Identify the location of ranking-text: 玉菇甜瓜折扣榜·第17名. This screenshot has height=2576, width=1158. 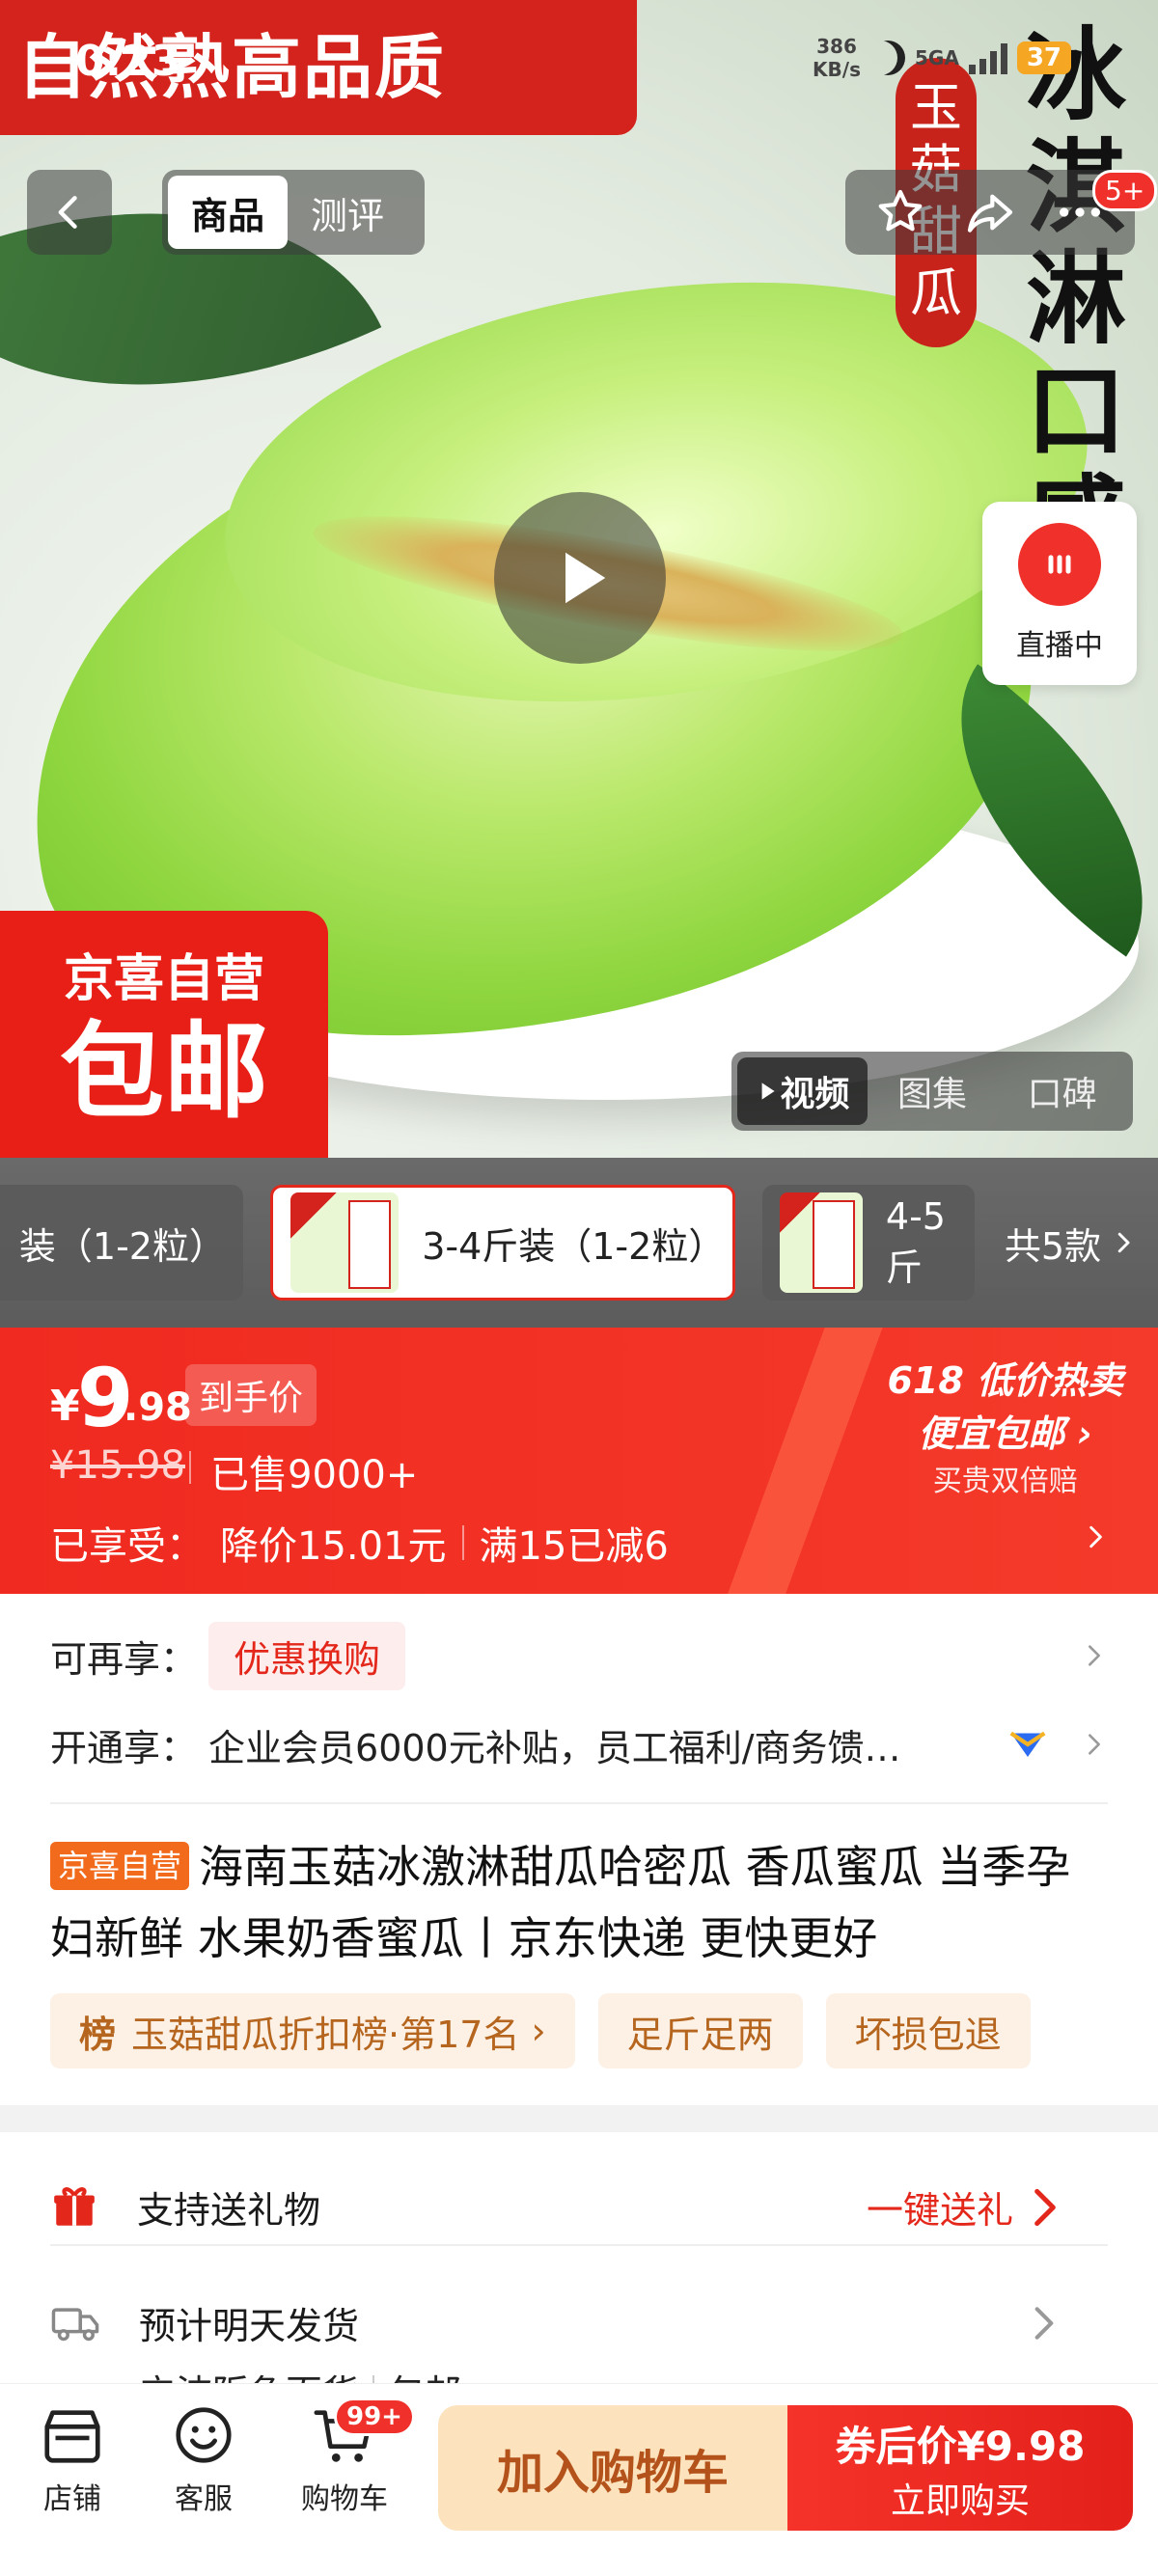
(325, 2035).